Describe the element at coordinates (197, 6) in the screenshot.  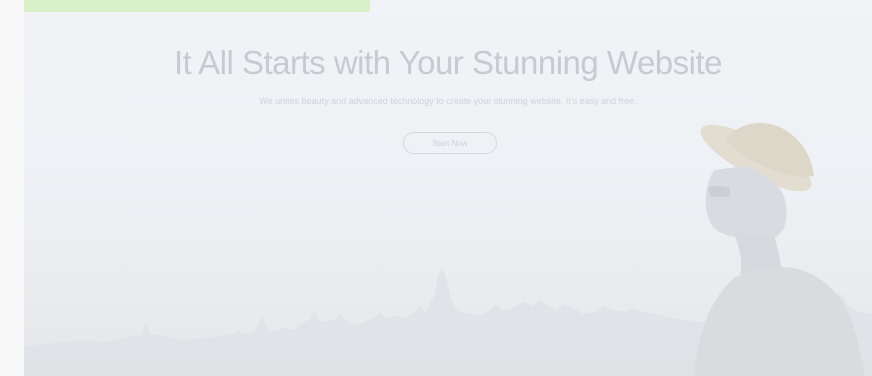
I see `top-banner` at that location.